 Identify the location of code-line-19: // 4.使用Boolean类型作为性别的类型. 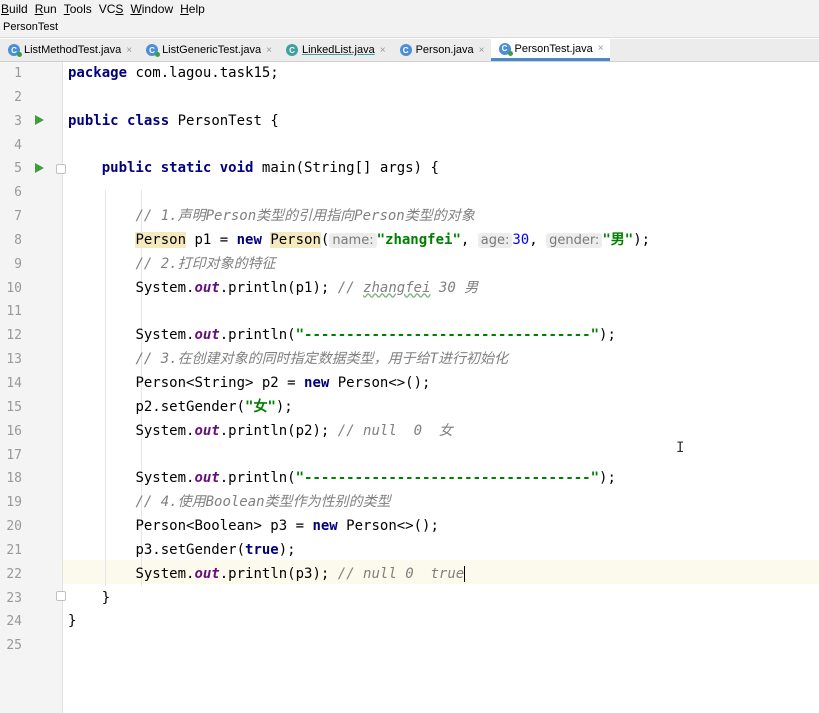
(263, 502).